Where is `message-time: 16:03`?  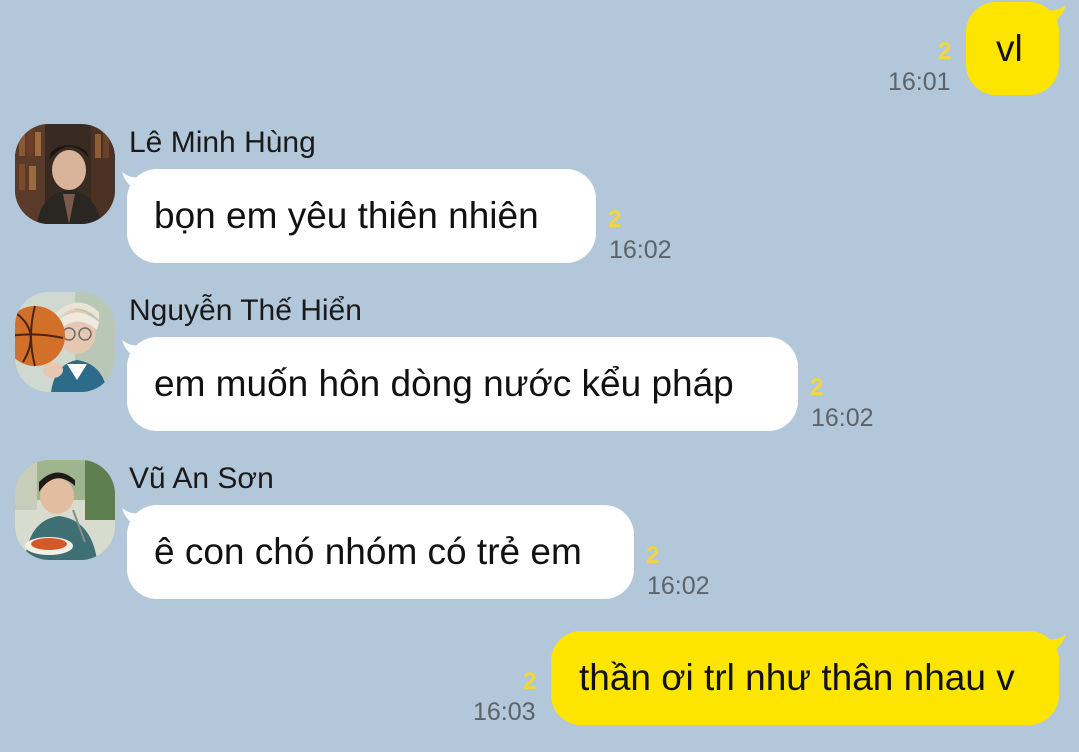
message-time: 16:03 is located at coordinates (504, 712).